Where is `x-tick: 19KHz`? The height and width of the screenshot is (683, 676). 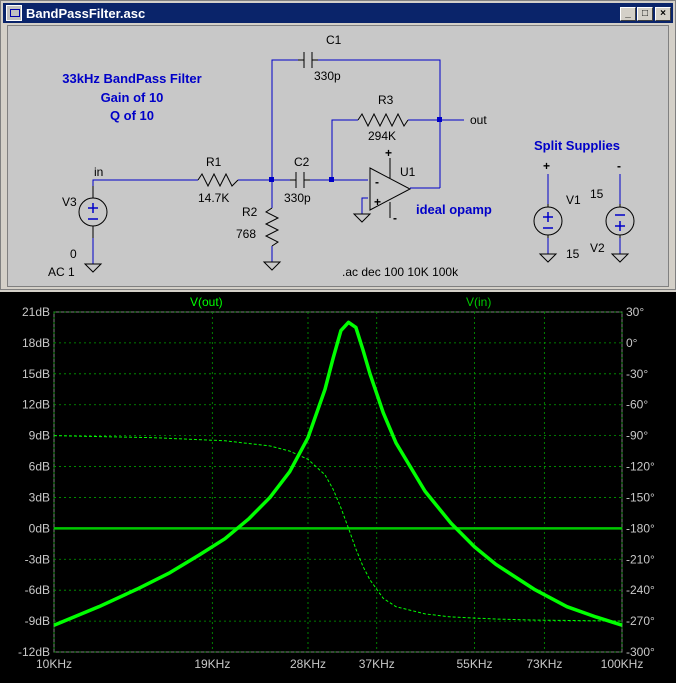 x-tick: 19KHz is located at coordinates (212, 664).